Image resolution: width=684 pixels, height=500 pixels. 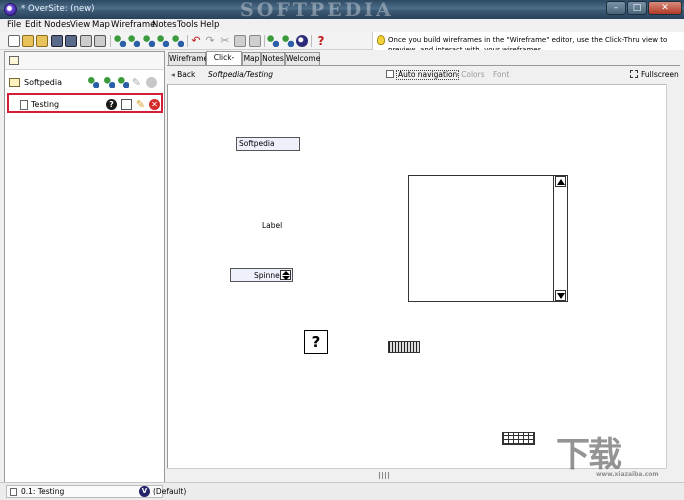 I want to click on wireframe-slider, so click(x=404, y=347).